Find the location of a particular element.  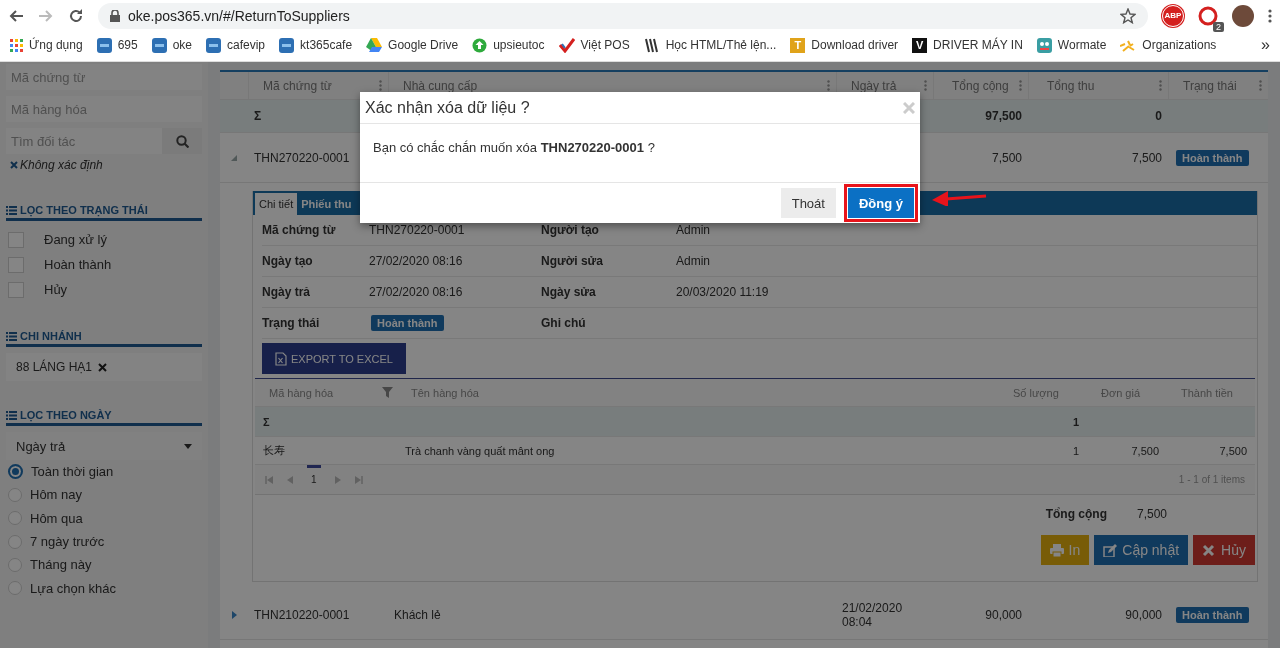

cancel-button: Hủy is located at coordinates (1224, 550).